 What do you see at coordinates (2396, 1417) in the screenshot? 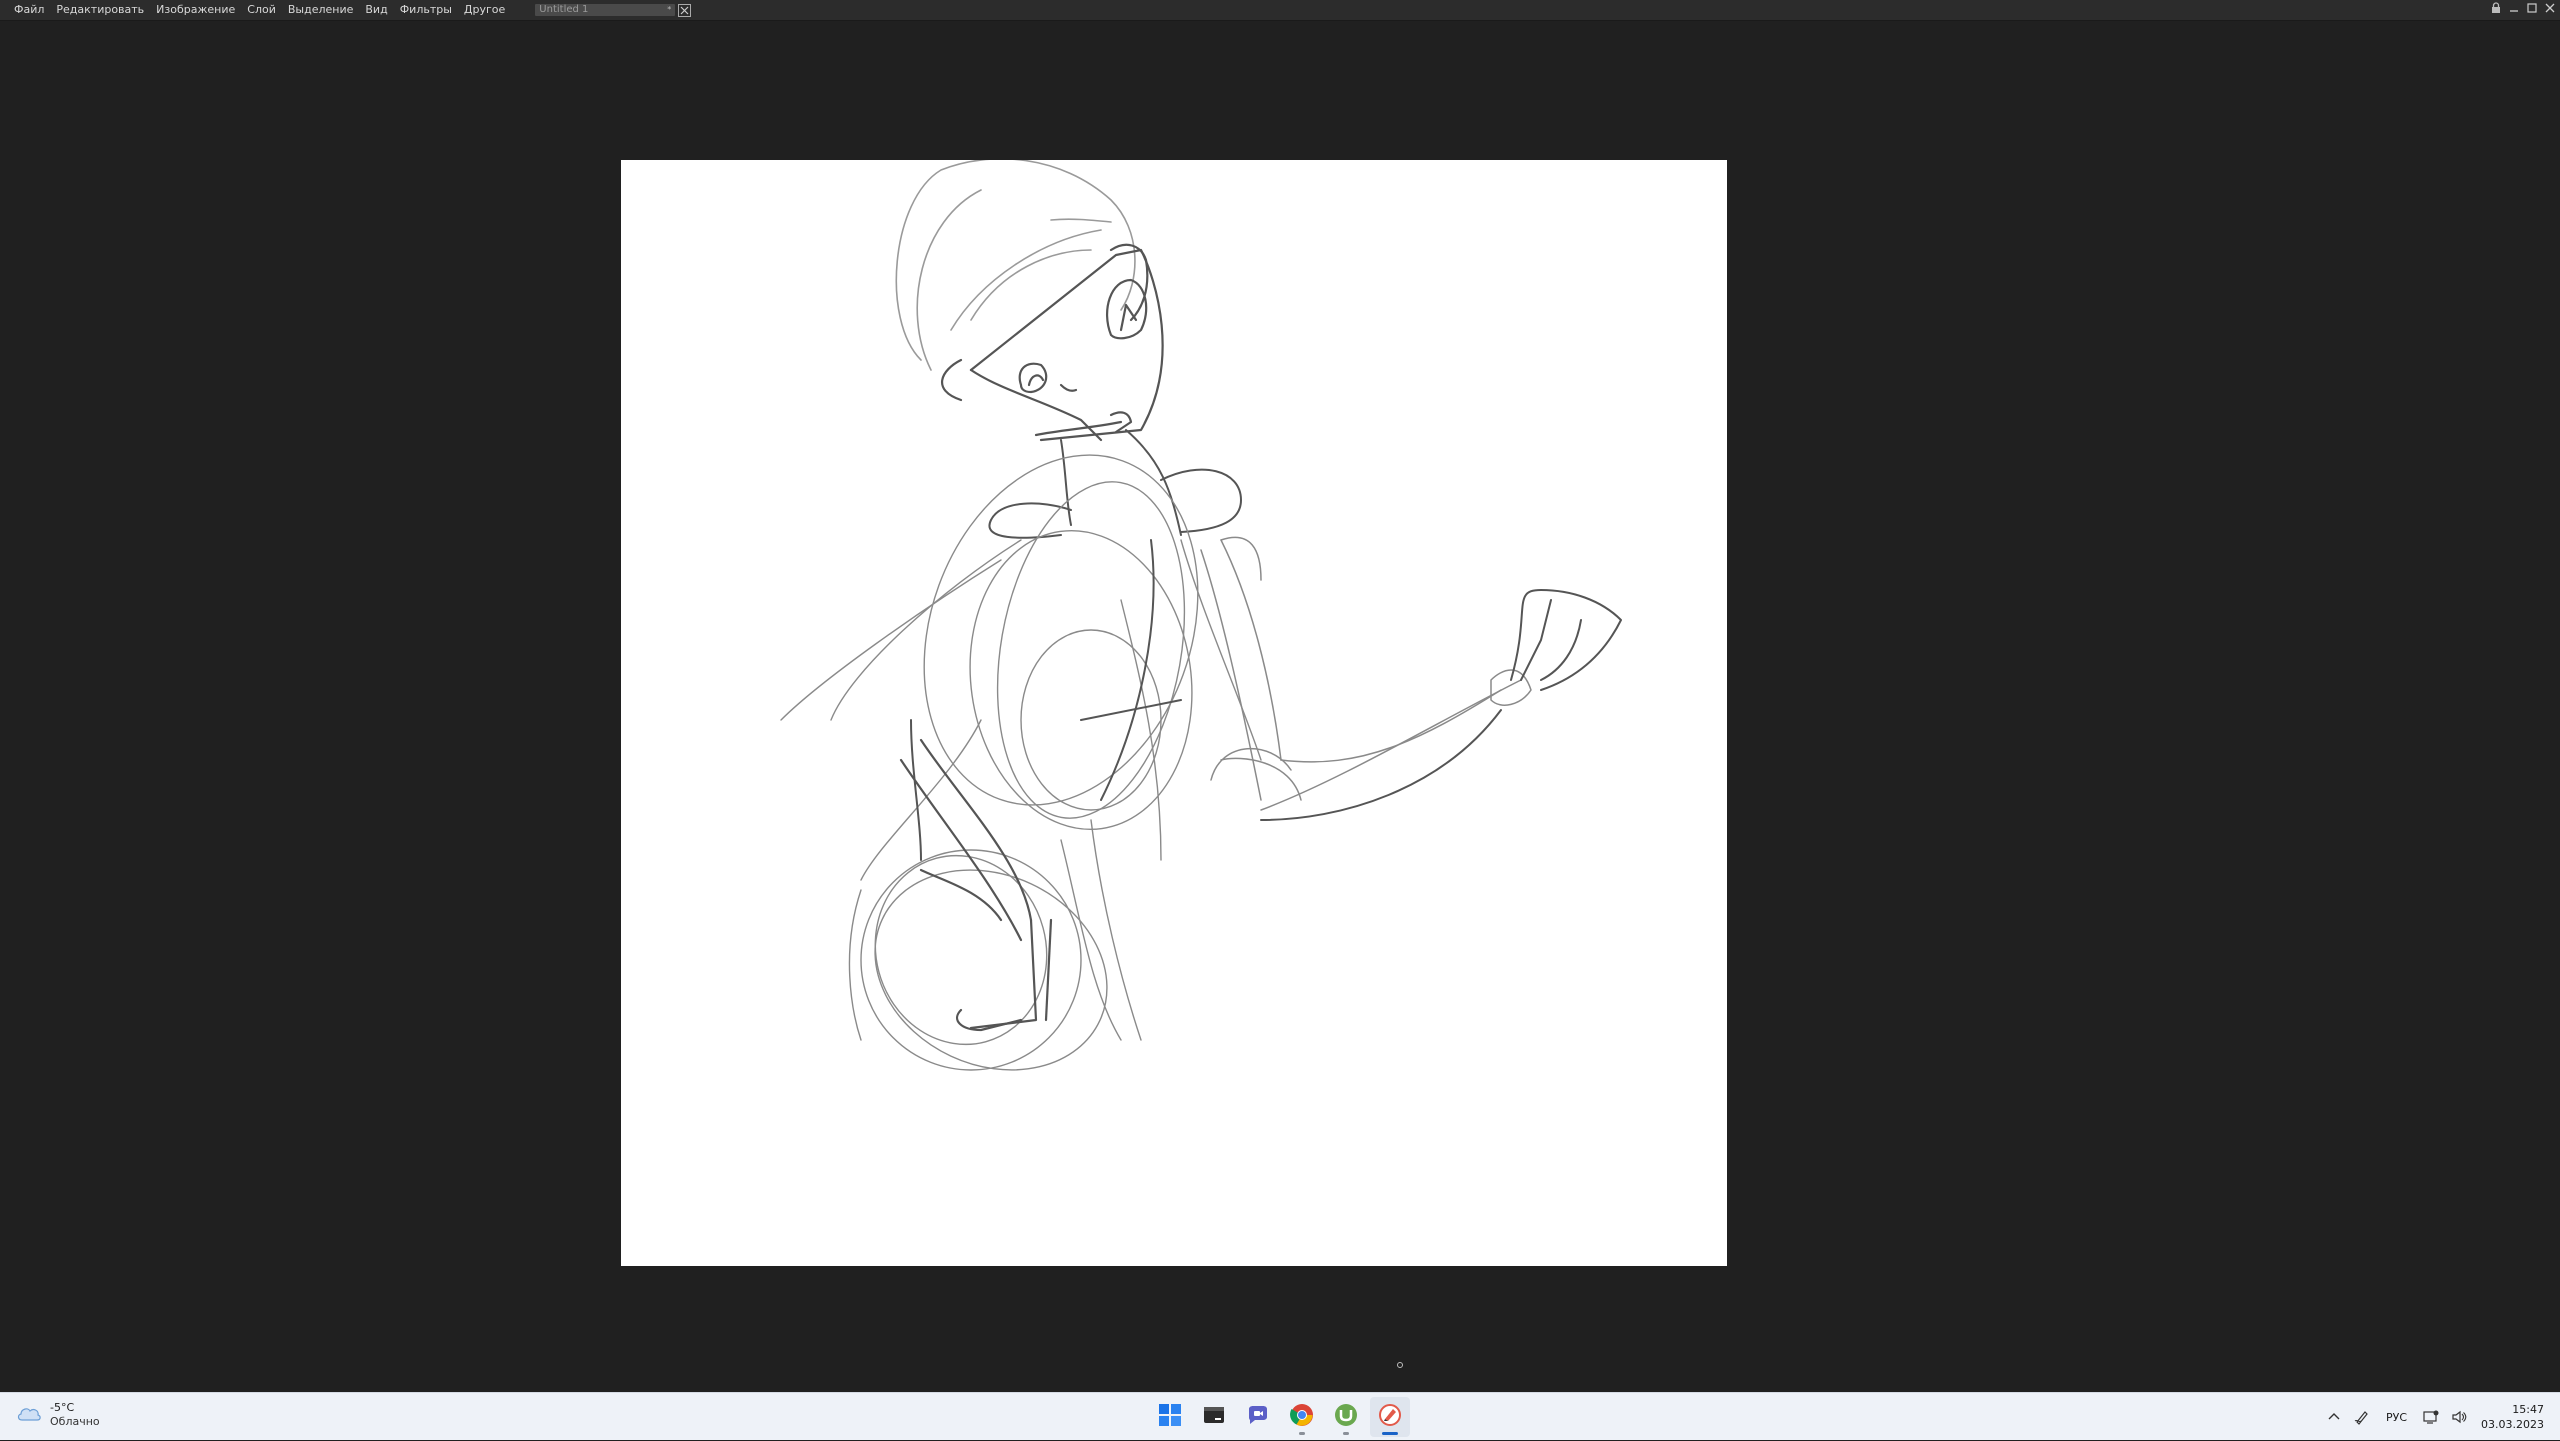
I see `language-indicator: РУС` at bounding box center [2396, 1417].